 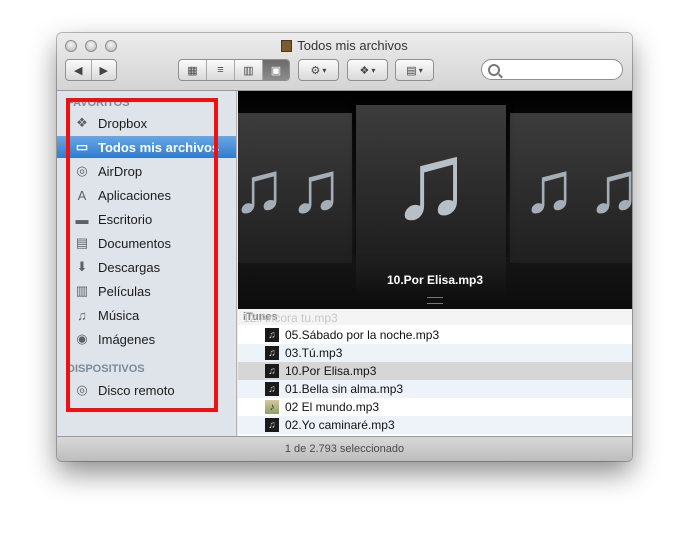 What do you see at coordinates (435, 280) in the screenshot?
I see `coverflow-caption: 10.Por Elisa.mp3` at bounding box center [435, 280].